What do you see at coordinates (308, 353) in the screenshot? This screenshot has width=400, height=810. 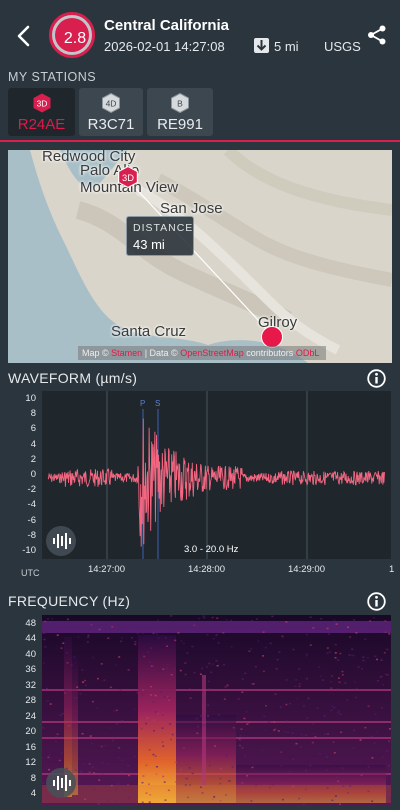 I see `attribution-link-license: ODbL` at bounding box center [308, 353].